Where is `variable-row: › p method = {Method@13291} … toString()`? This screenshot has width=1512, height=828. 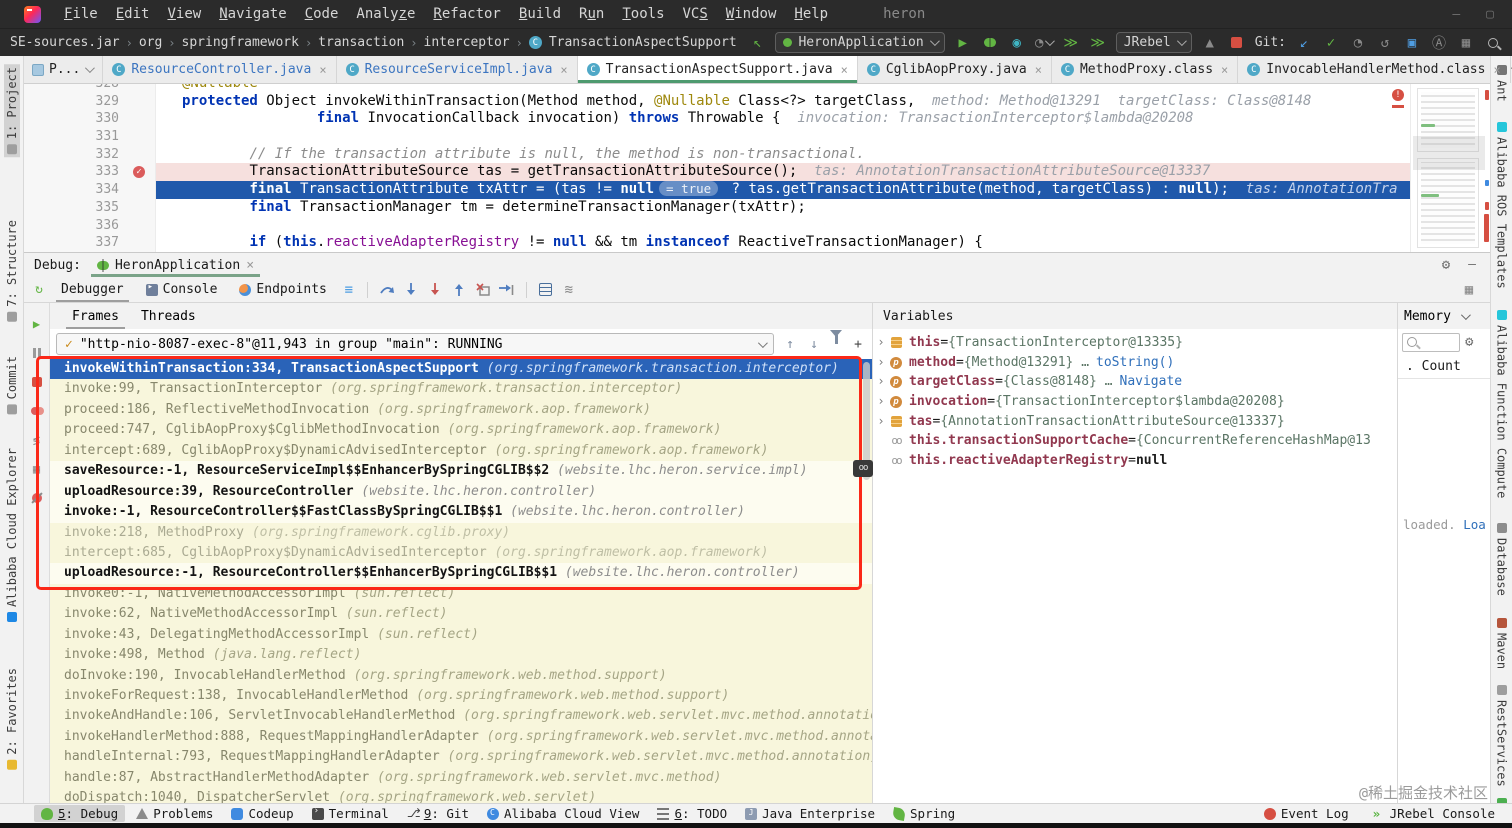 variable-row: › p method = {Method@13291} … toString() is located at coordinates (1135, 363).